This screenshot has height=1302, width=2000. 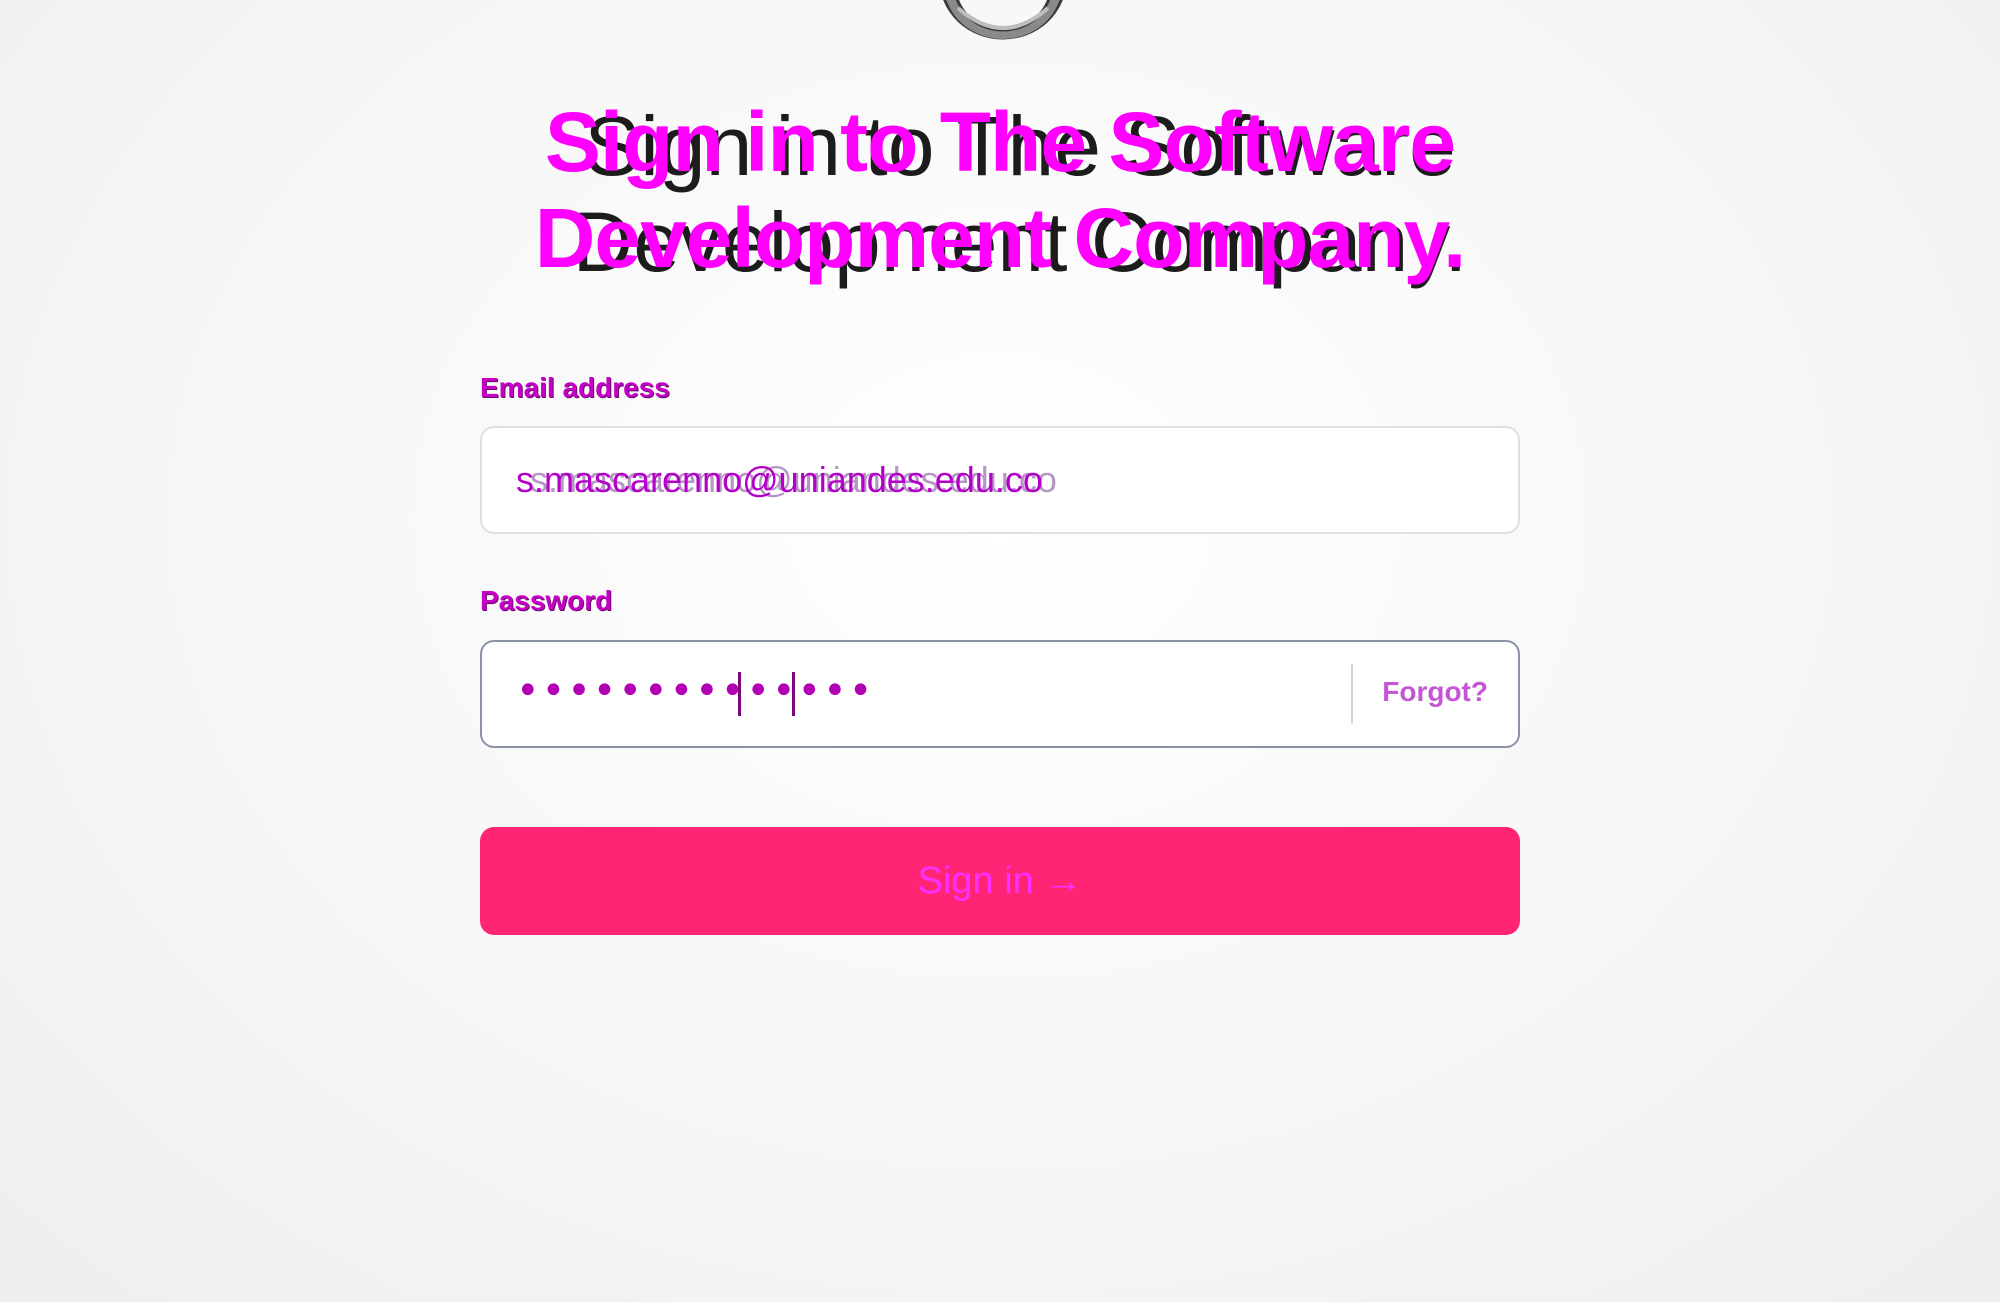 I want to click on forgot-password-link: Forgot?, so click(x=1435, y=692).